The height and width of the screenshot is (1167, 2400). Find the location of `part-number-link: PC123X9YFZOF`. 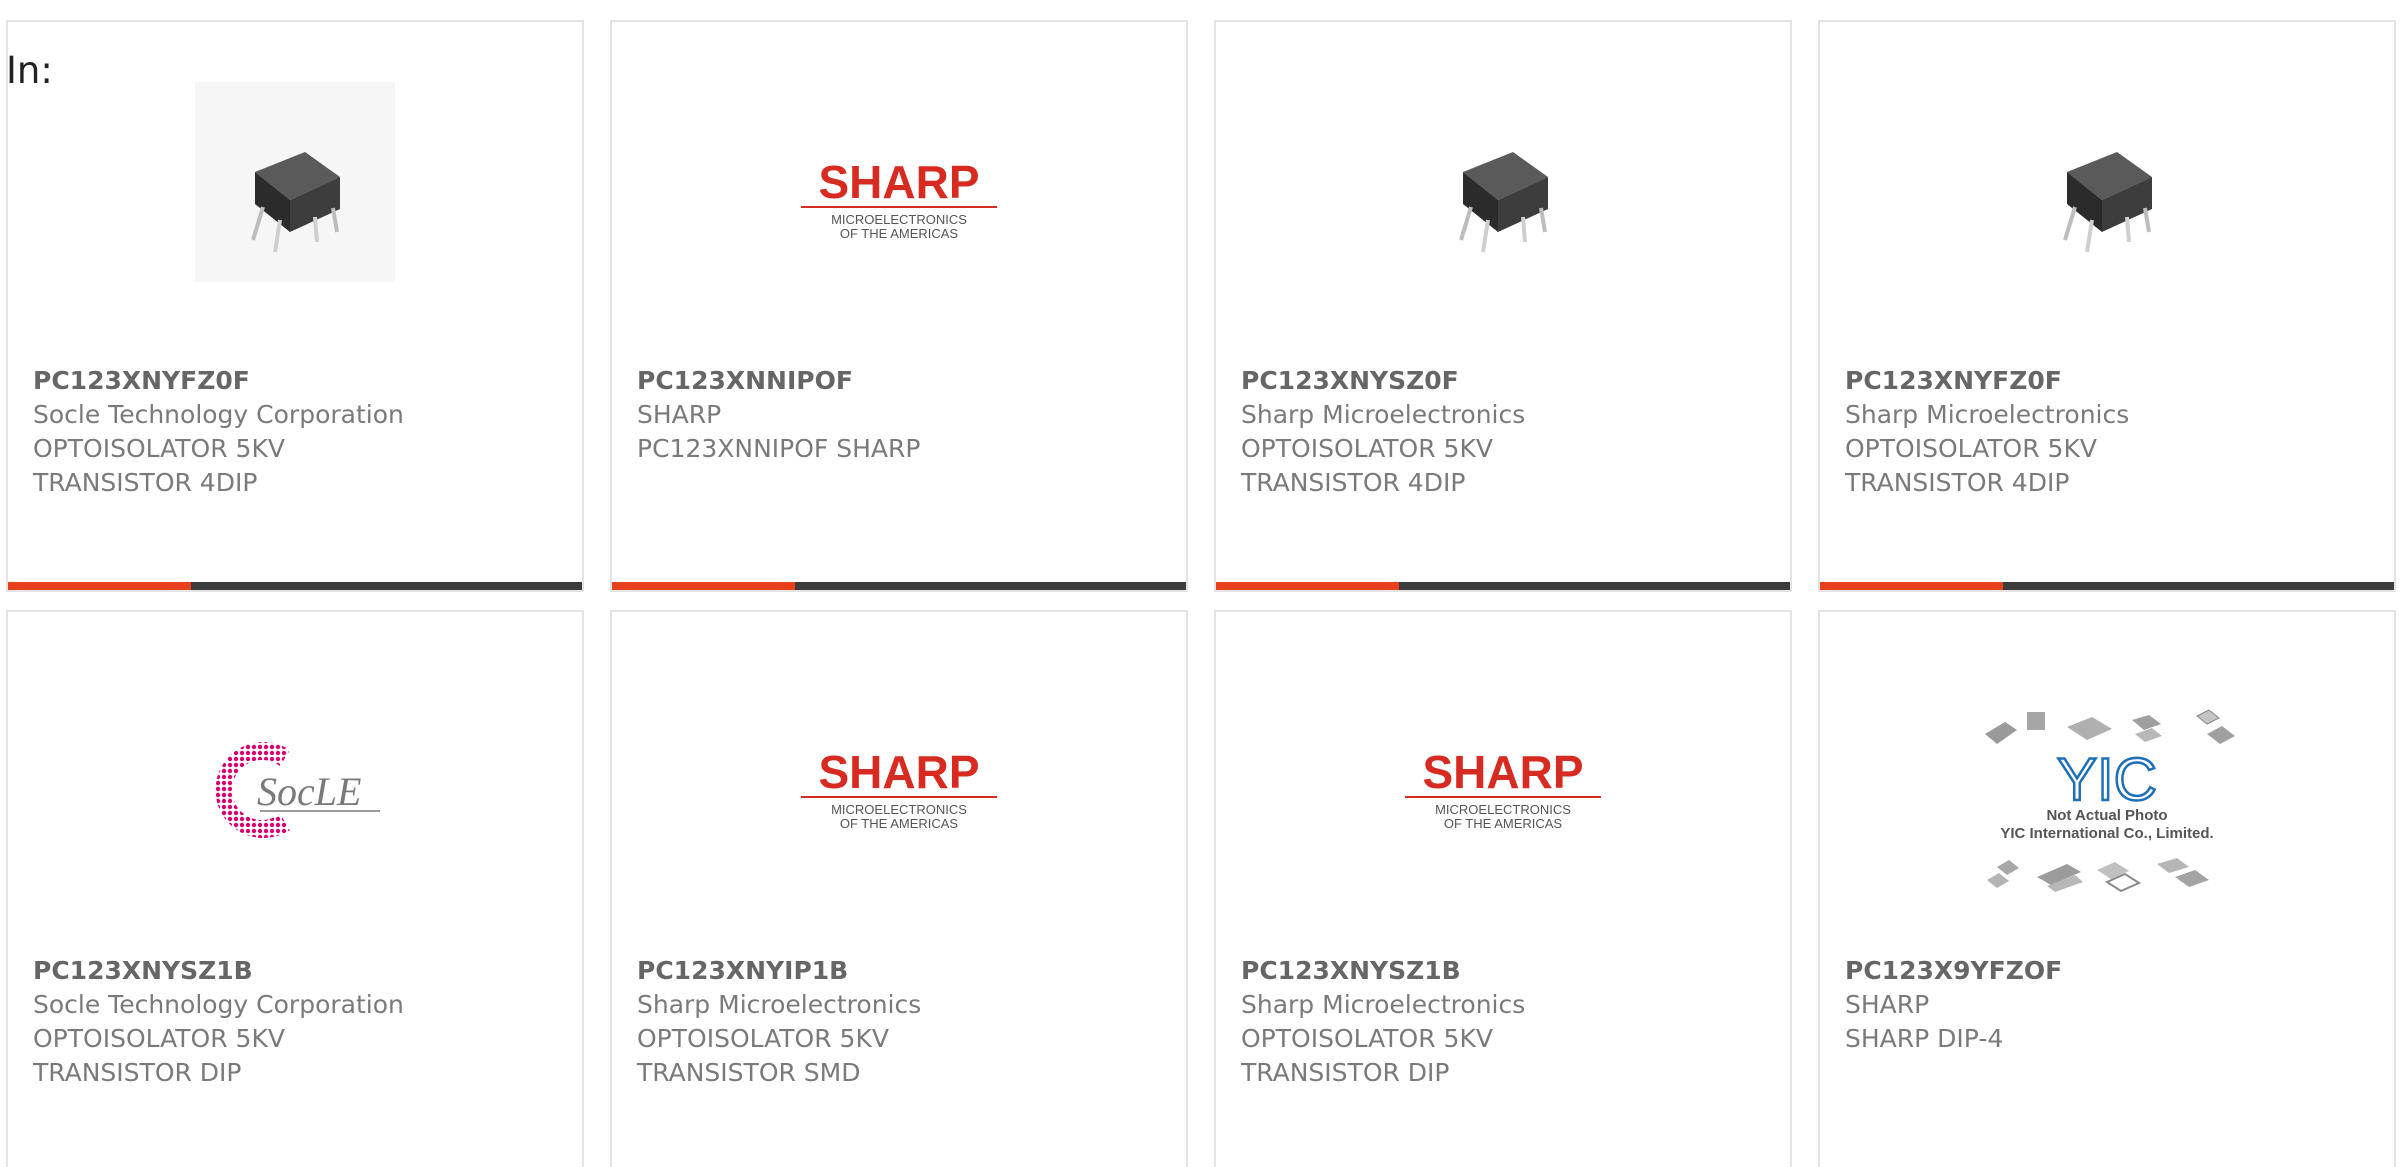

part-number-link: PC123X9YFZOF is located at coordinates (2110, 971).